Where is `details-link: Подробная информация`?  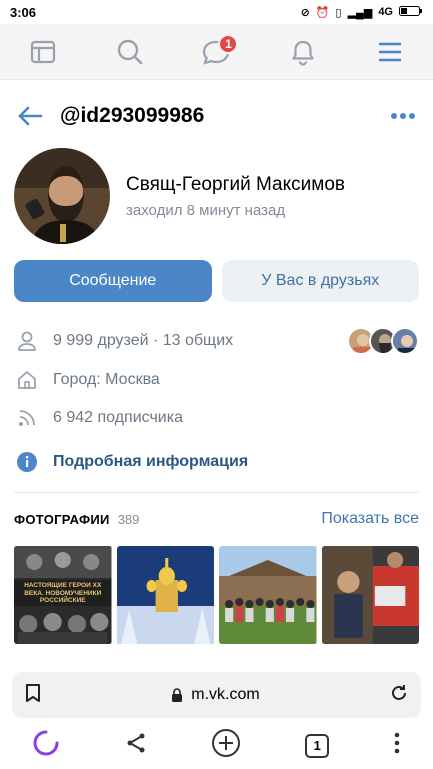 details-link: Подробная информация is located at coordinates (151, 461).